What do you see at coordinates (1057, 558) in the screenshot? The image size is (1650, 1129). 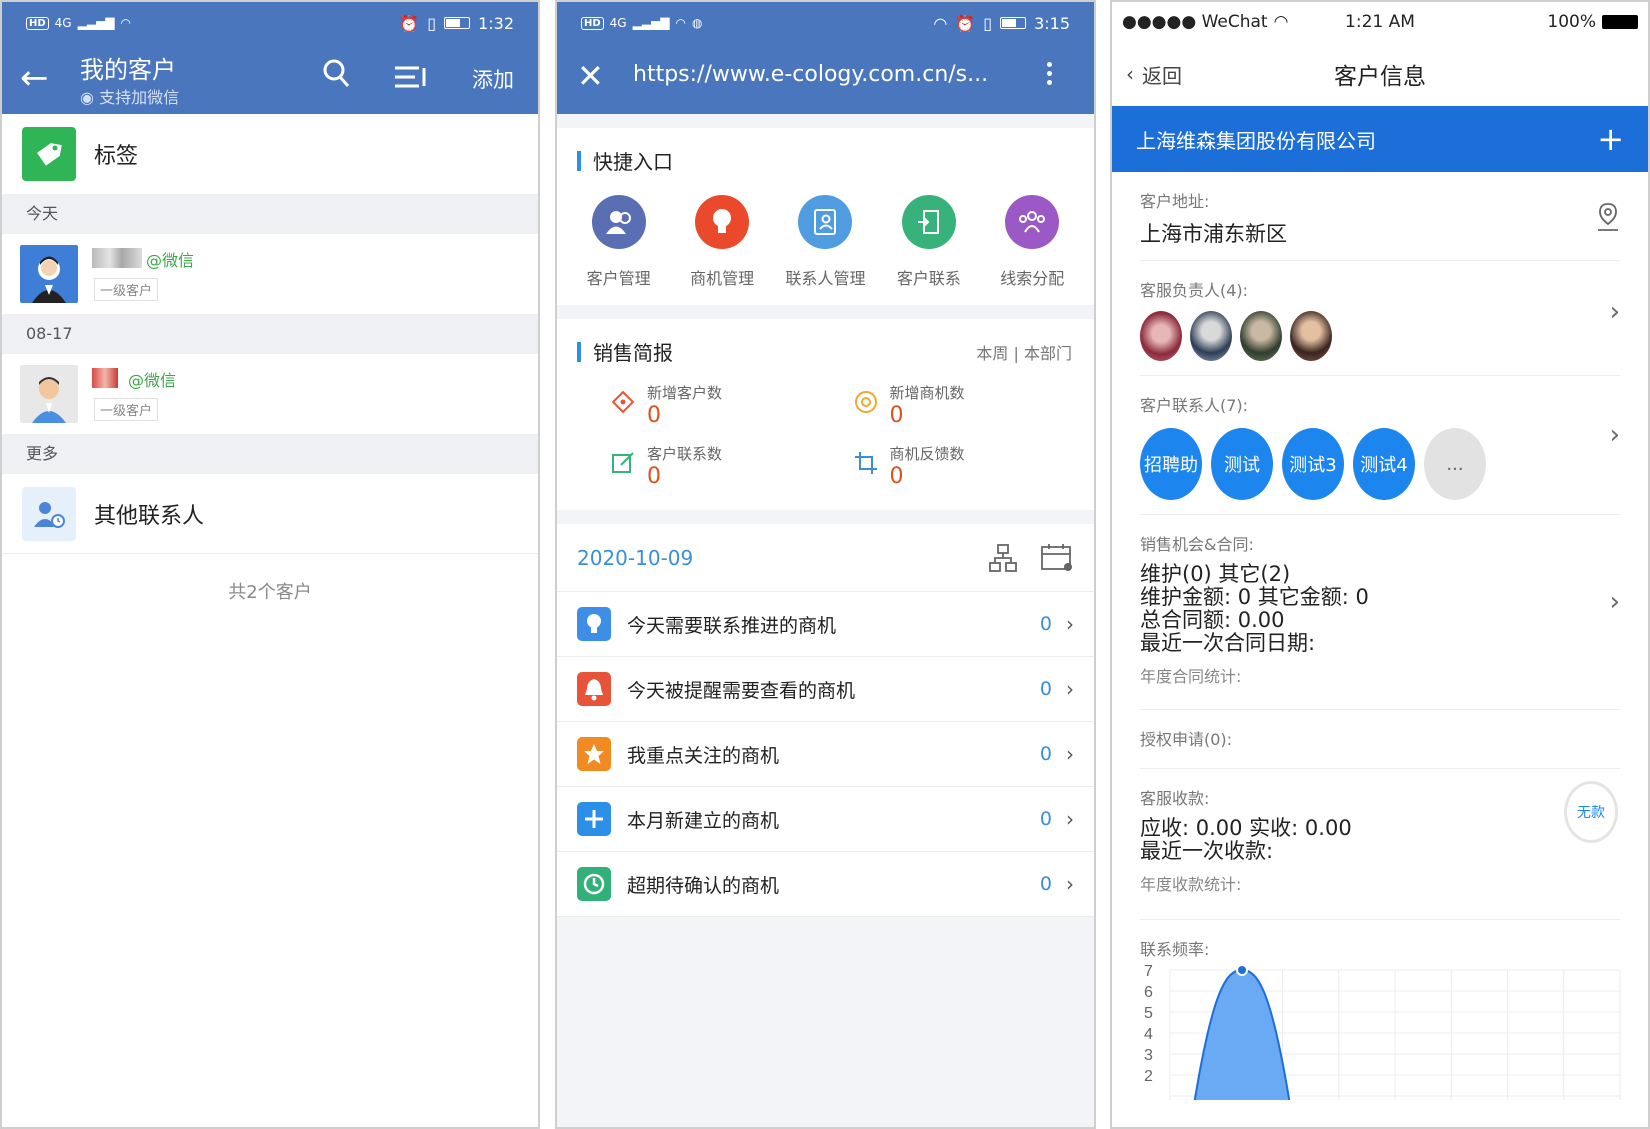 I see `calendar-icon` at bounding box center [1057, 558].